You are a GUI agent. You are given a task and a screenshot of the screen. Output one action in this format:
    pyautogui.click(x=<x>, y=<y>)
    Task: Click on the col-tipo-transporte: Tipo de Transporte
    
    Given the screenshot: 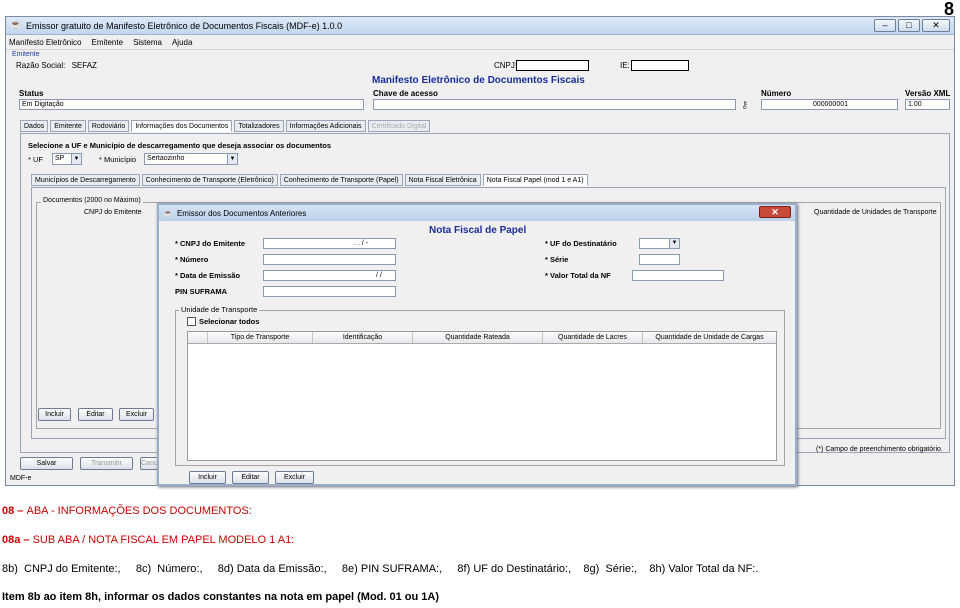 What is the action you would take?
    pyautogui.click(x=260, y=337)
    